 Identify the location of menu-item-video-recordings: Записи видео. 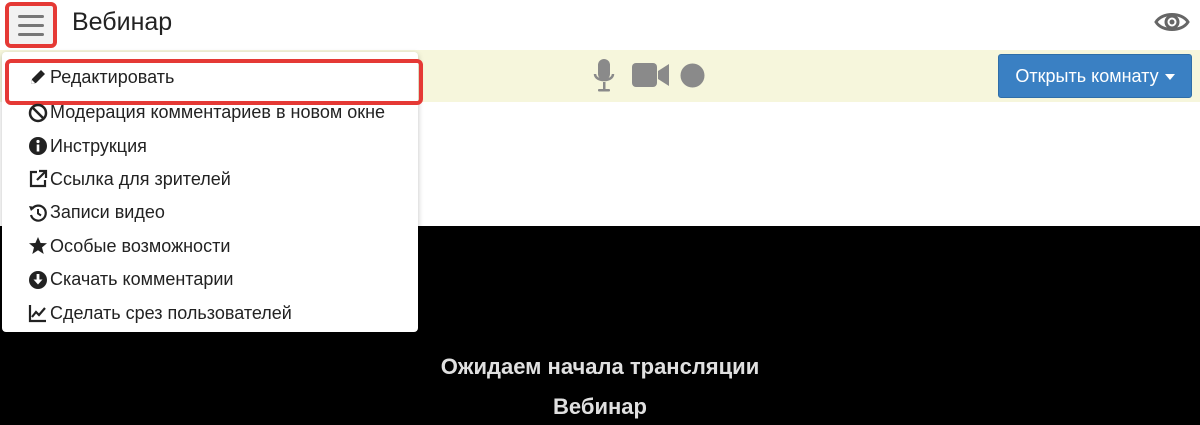
(210, 212).